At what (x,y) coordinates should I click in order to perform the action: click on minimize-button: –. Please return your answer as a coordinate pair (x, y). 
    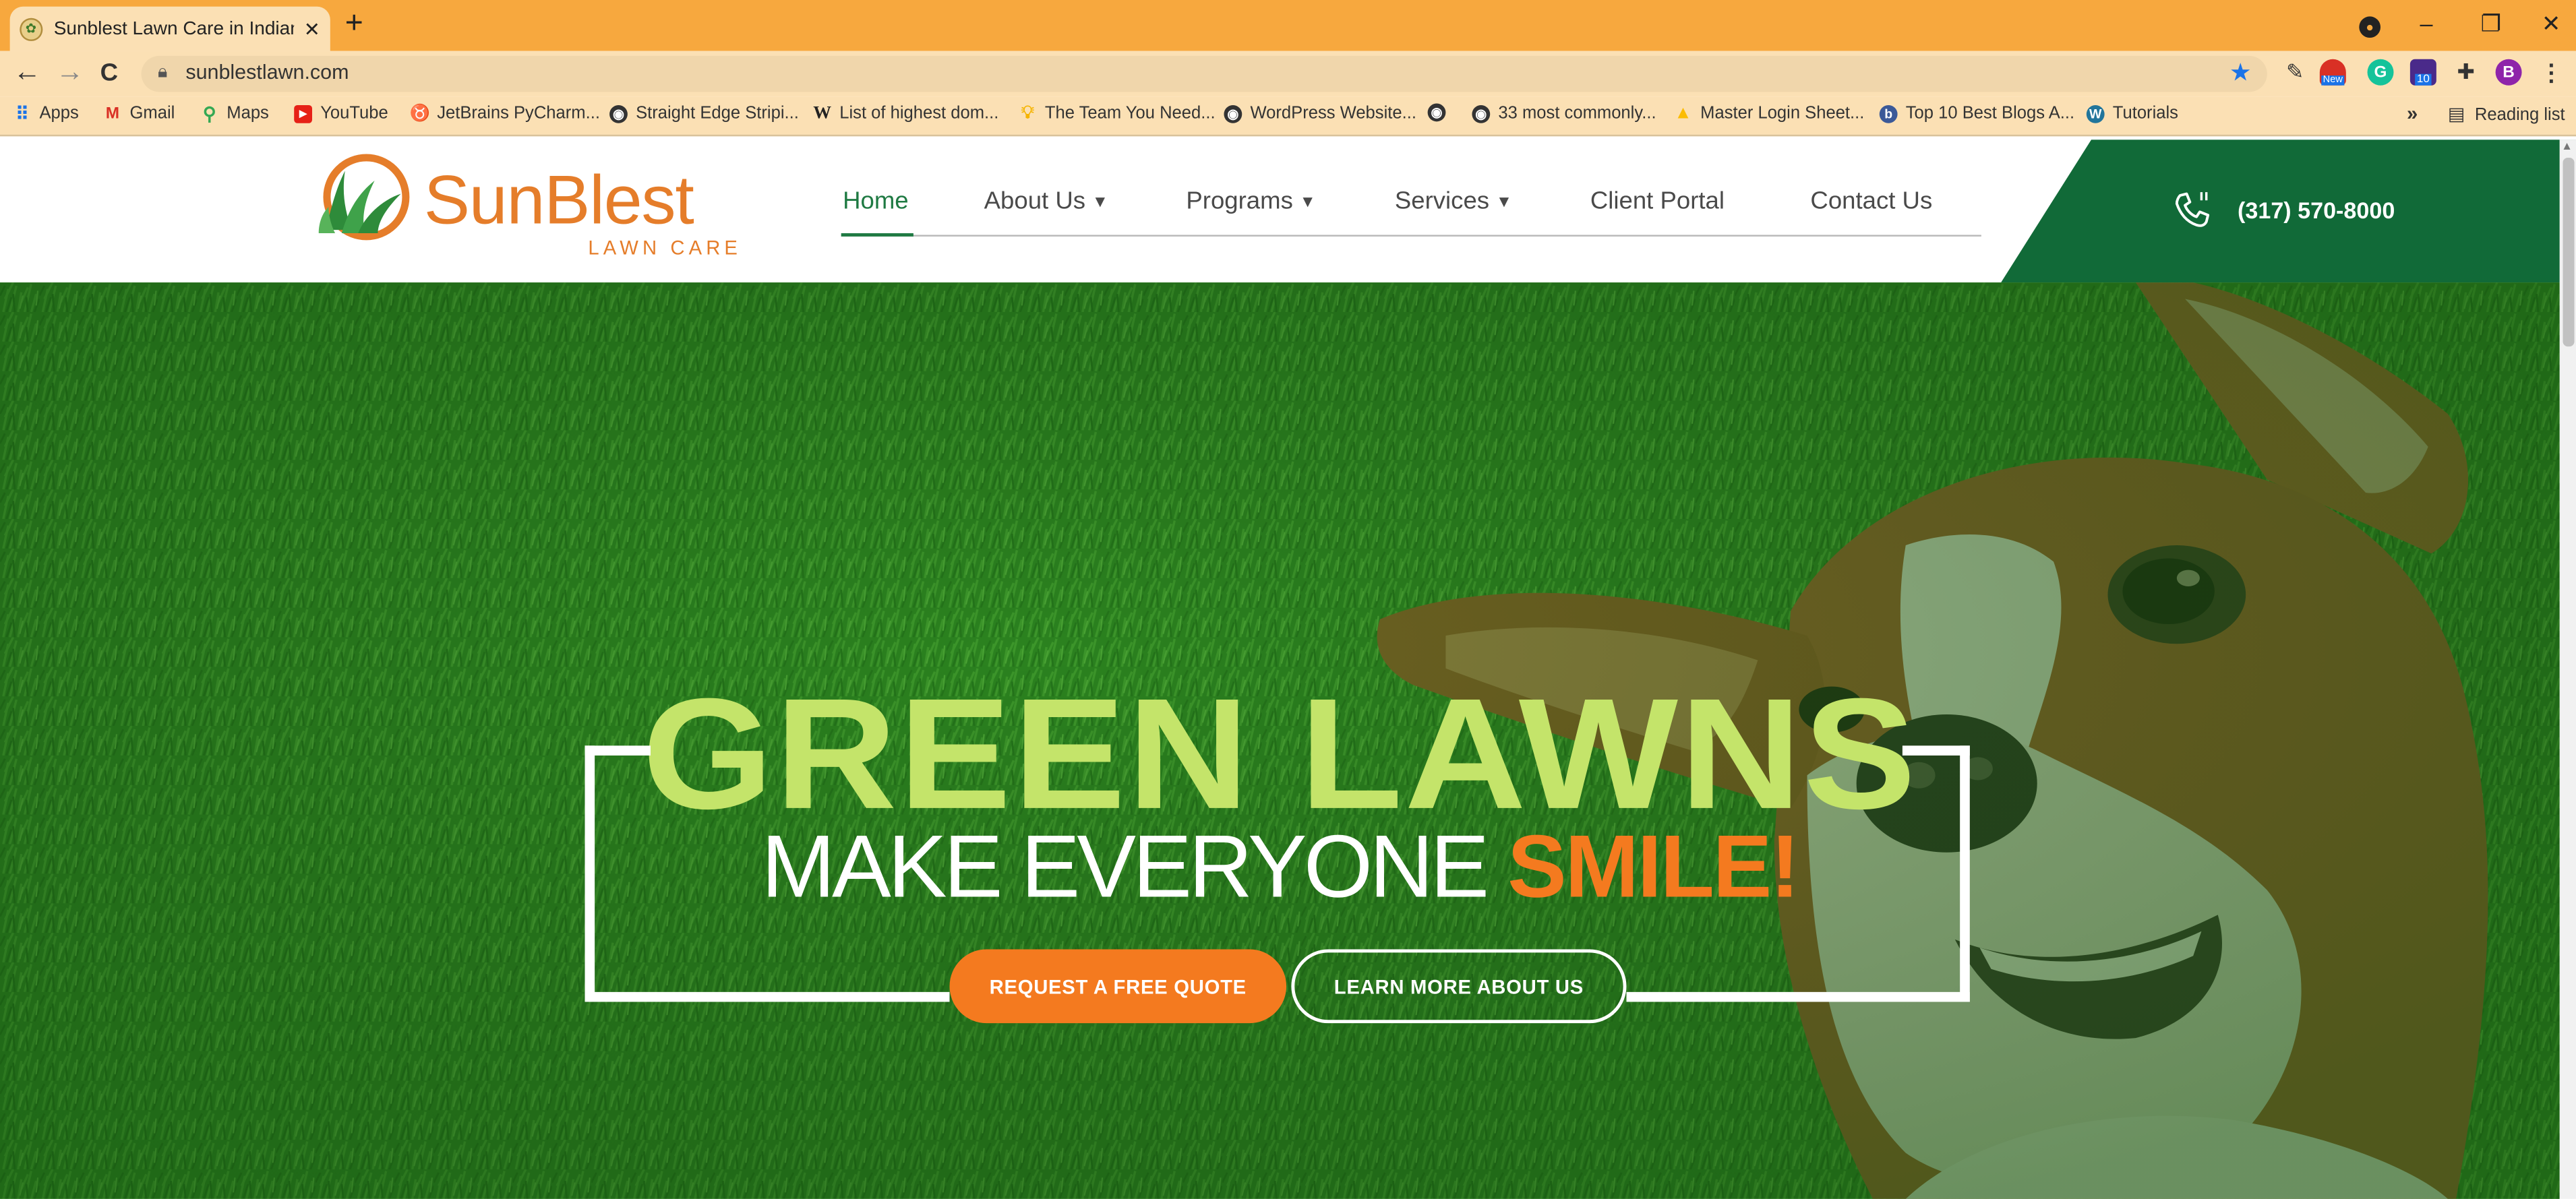
    Looking at the image, I should click on (2426, 23).